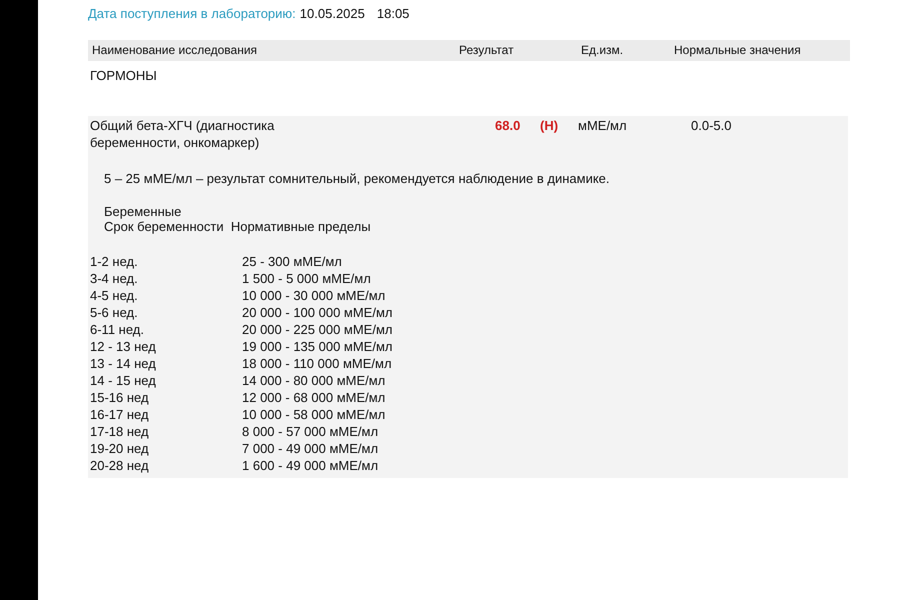 Image resolution: width=900 pixels, height=600 pixels. Describe the element at coordinates (314, 380) in the screenshot. I see `limits-cell-text: 14 000 - 80 000 мМЕ/мл` at that location.